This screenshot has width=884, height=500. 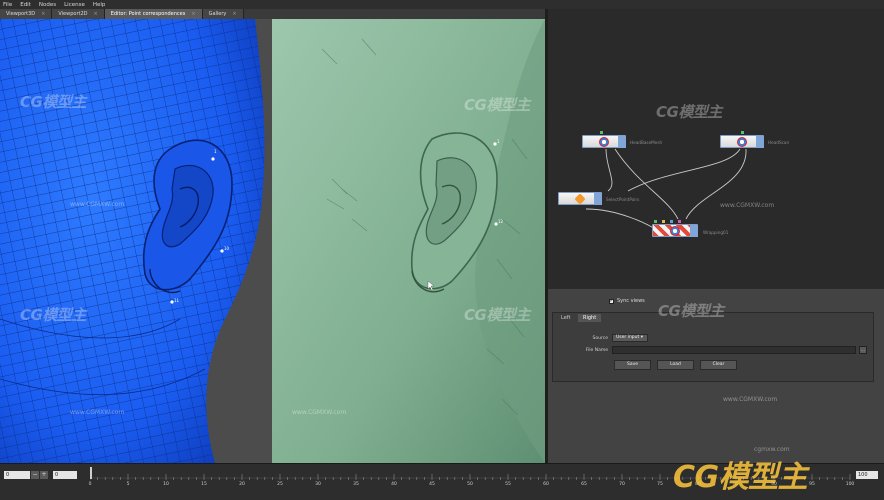 I want to click on timeline-tick-label: 70, so click(x=622, y=484).